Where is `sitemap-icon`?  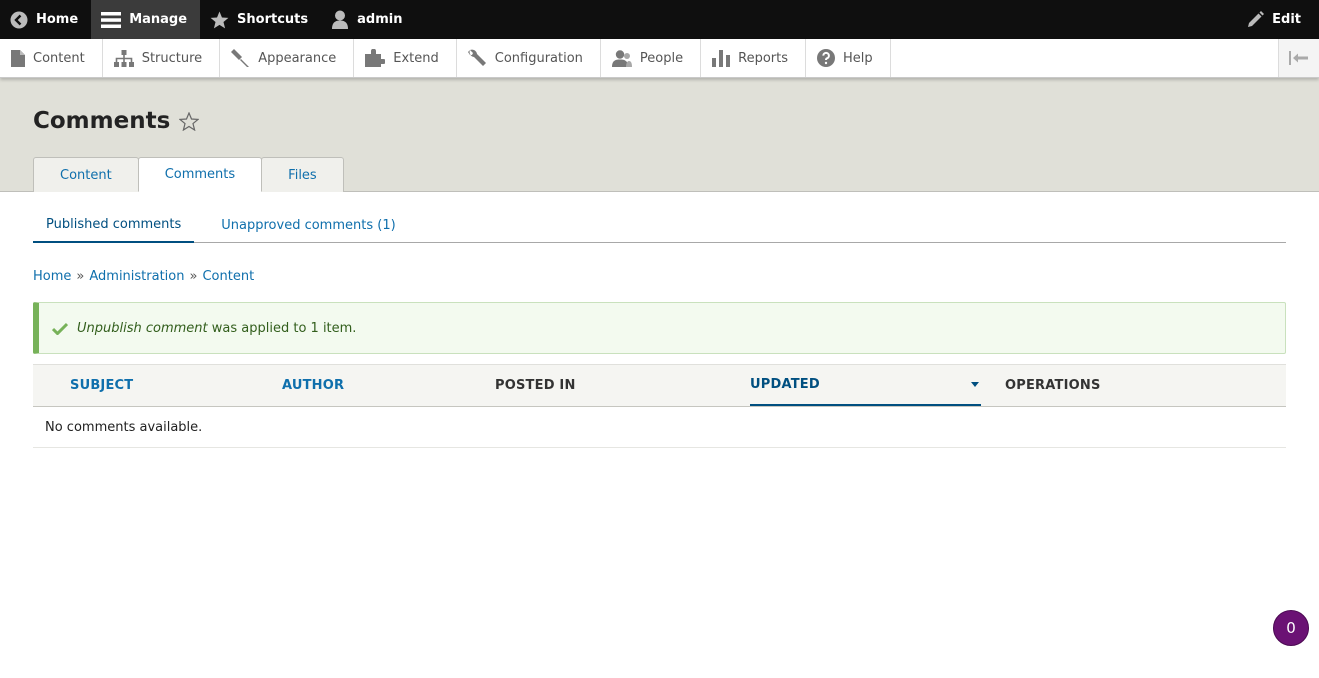 sitemap-icon is located at coordinates (123, 58).